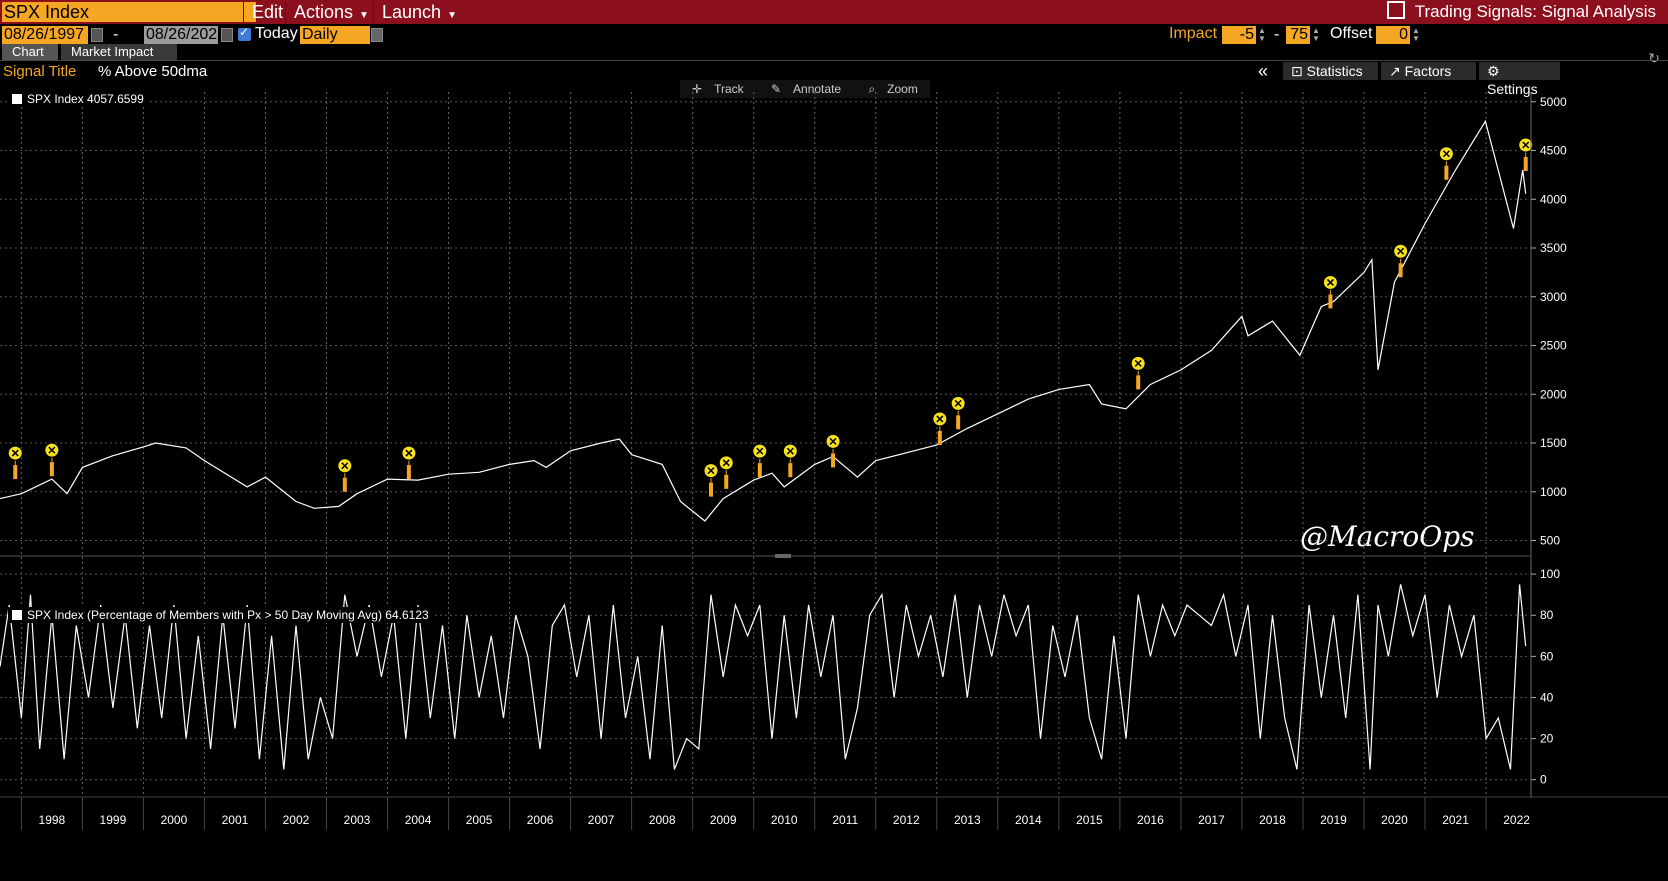 This screenshot has height=881, width=1668. What do you see at coordinates (418, 820) in the screenshot?
I see `x-tick-label: 2004` at bounding box center [418, 820].